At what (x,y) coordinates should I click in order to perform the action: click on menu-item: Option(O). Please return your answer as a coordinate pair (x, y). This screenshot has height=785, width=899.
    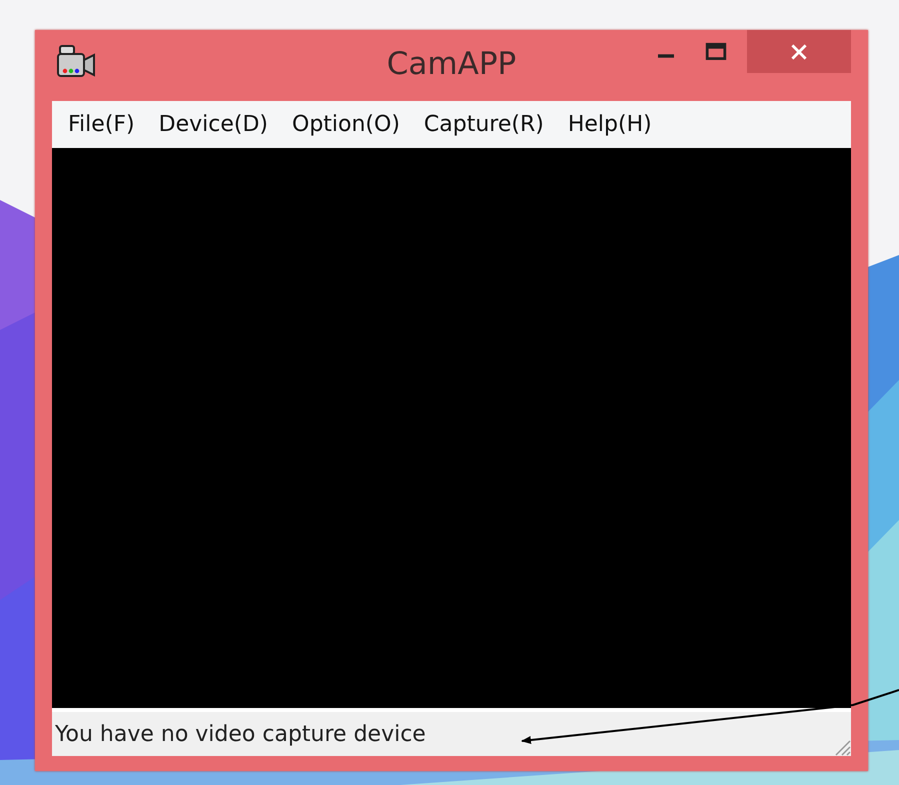
    Looking at the image, I should click on (346, 124).